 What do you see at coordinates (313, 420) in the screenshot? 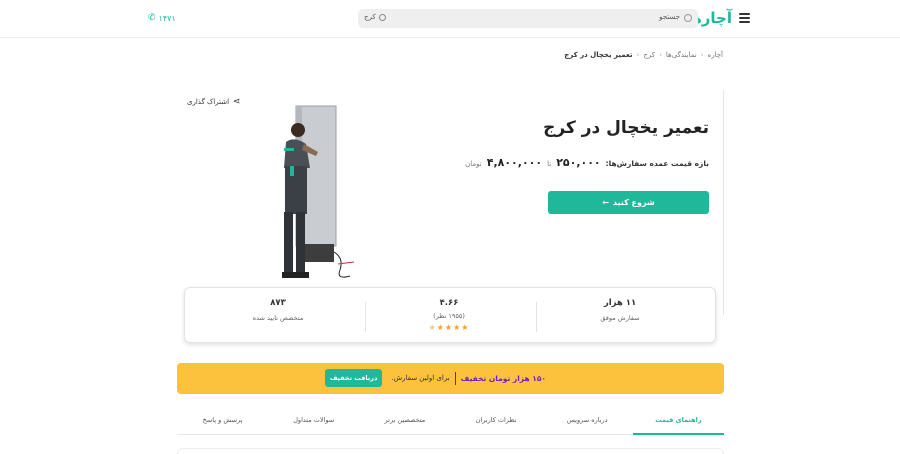
I see `tab-faq: سوالات متداول` at bounding box center [313, 420].